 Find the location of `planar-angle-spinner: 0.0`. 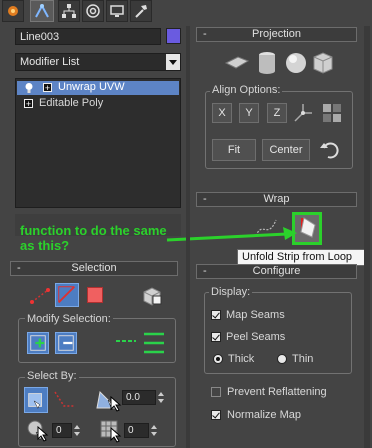

planar-angle-spinner: 0.0 is located at coordinates (139, 397).